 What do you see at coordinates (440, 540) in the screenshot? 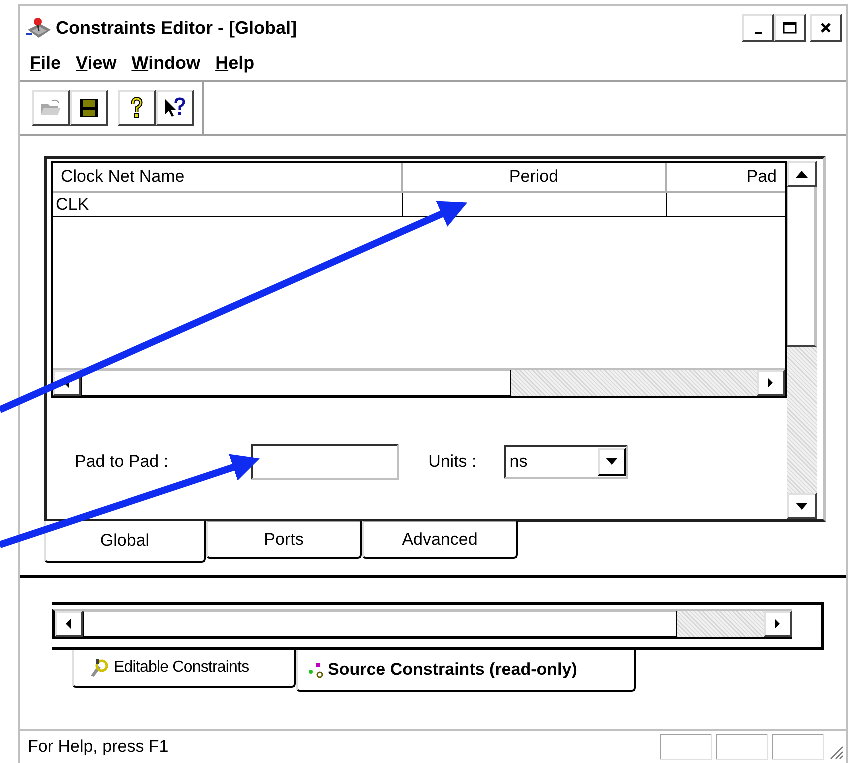
I see `tab: Advanced` at bounding box center [440, 540].